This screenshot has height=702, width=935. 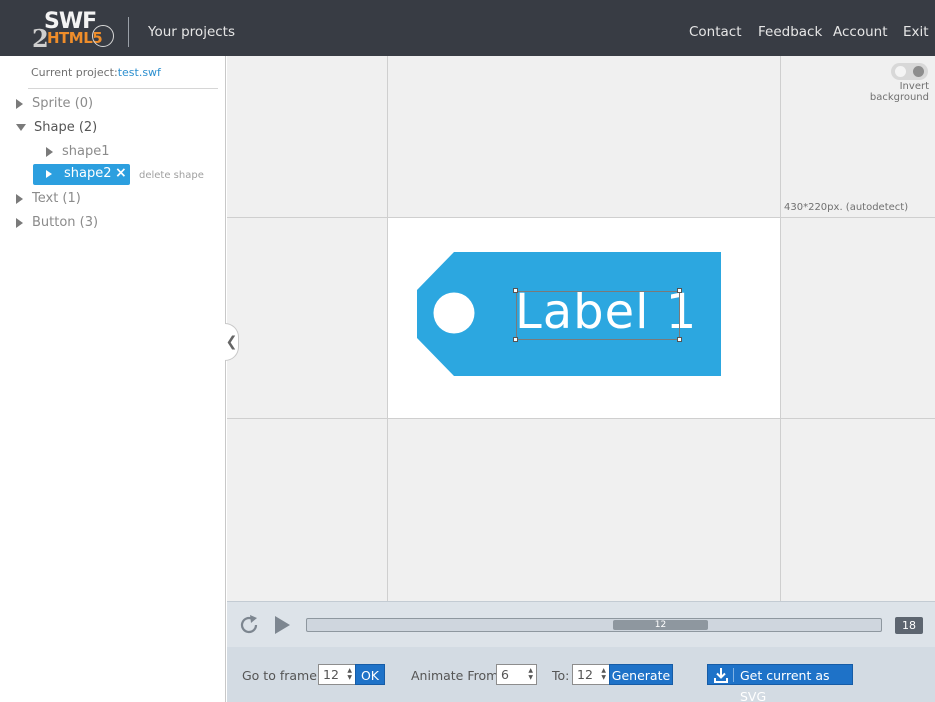 What do you see at coordinates (86, 151) in the screenshot?
I see `tree-item-label: shape1` at bounding box center [86, 151].